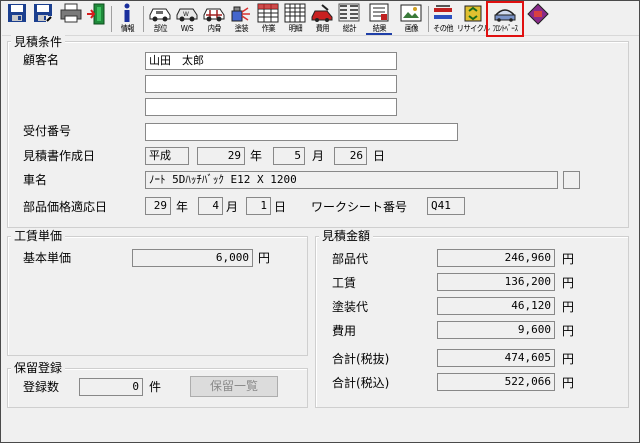  Describe the element at coordinates (361, 383) in the screenshot. I see `amount-row-label: 合計(税込)` at that location.